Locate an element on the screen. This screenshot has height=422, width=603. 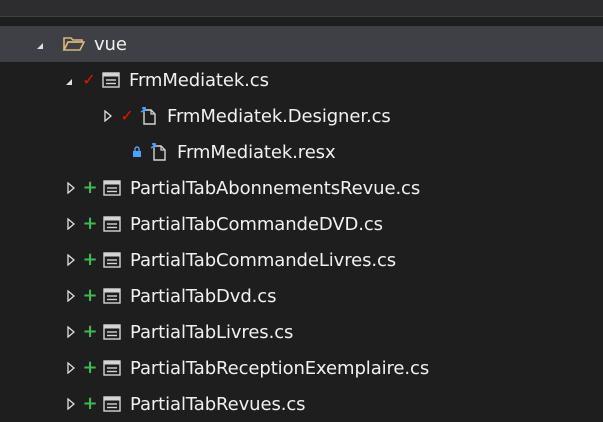
panel-top-bar is located at coordinates (301, 8).